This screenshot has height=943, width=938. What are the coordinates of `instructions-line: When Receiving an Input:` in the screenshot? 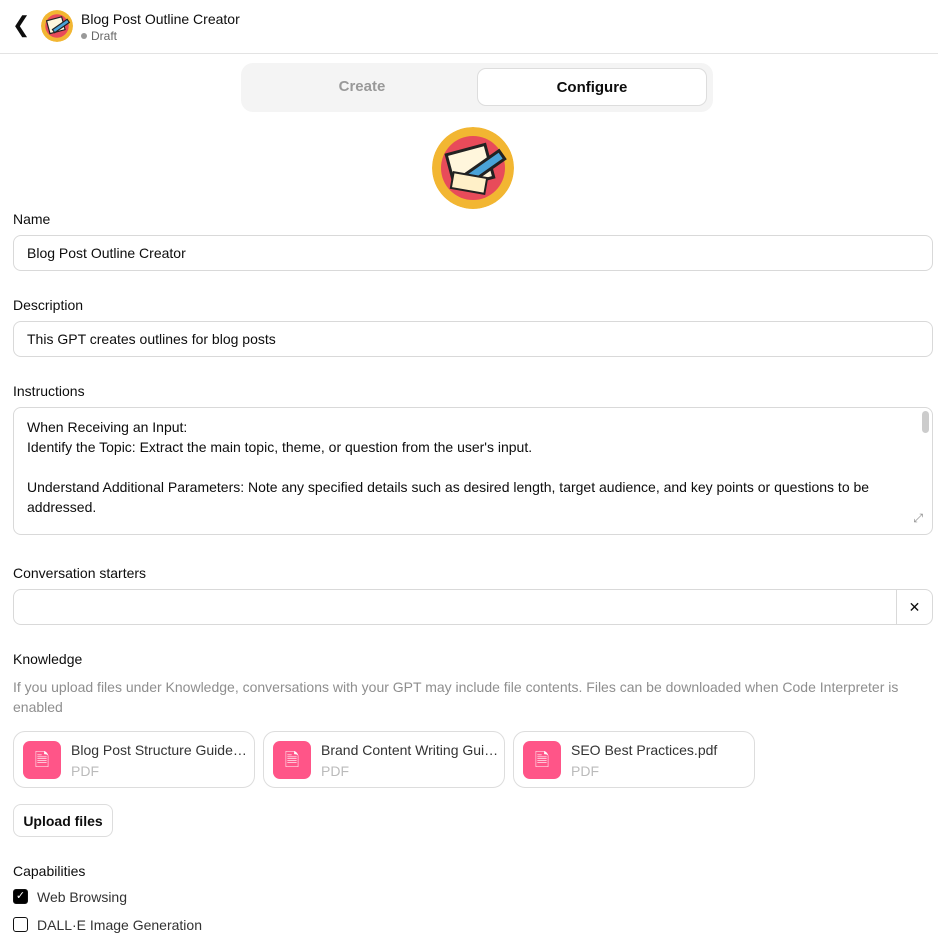 It's located at (107, 427).